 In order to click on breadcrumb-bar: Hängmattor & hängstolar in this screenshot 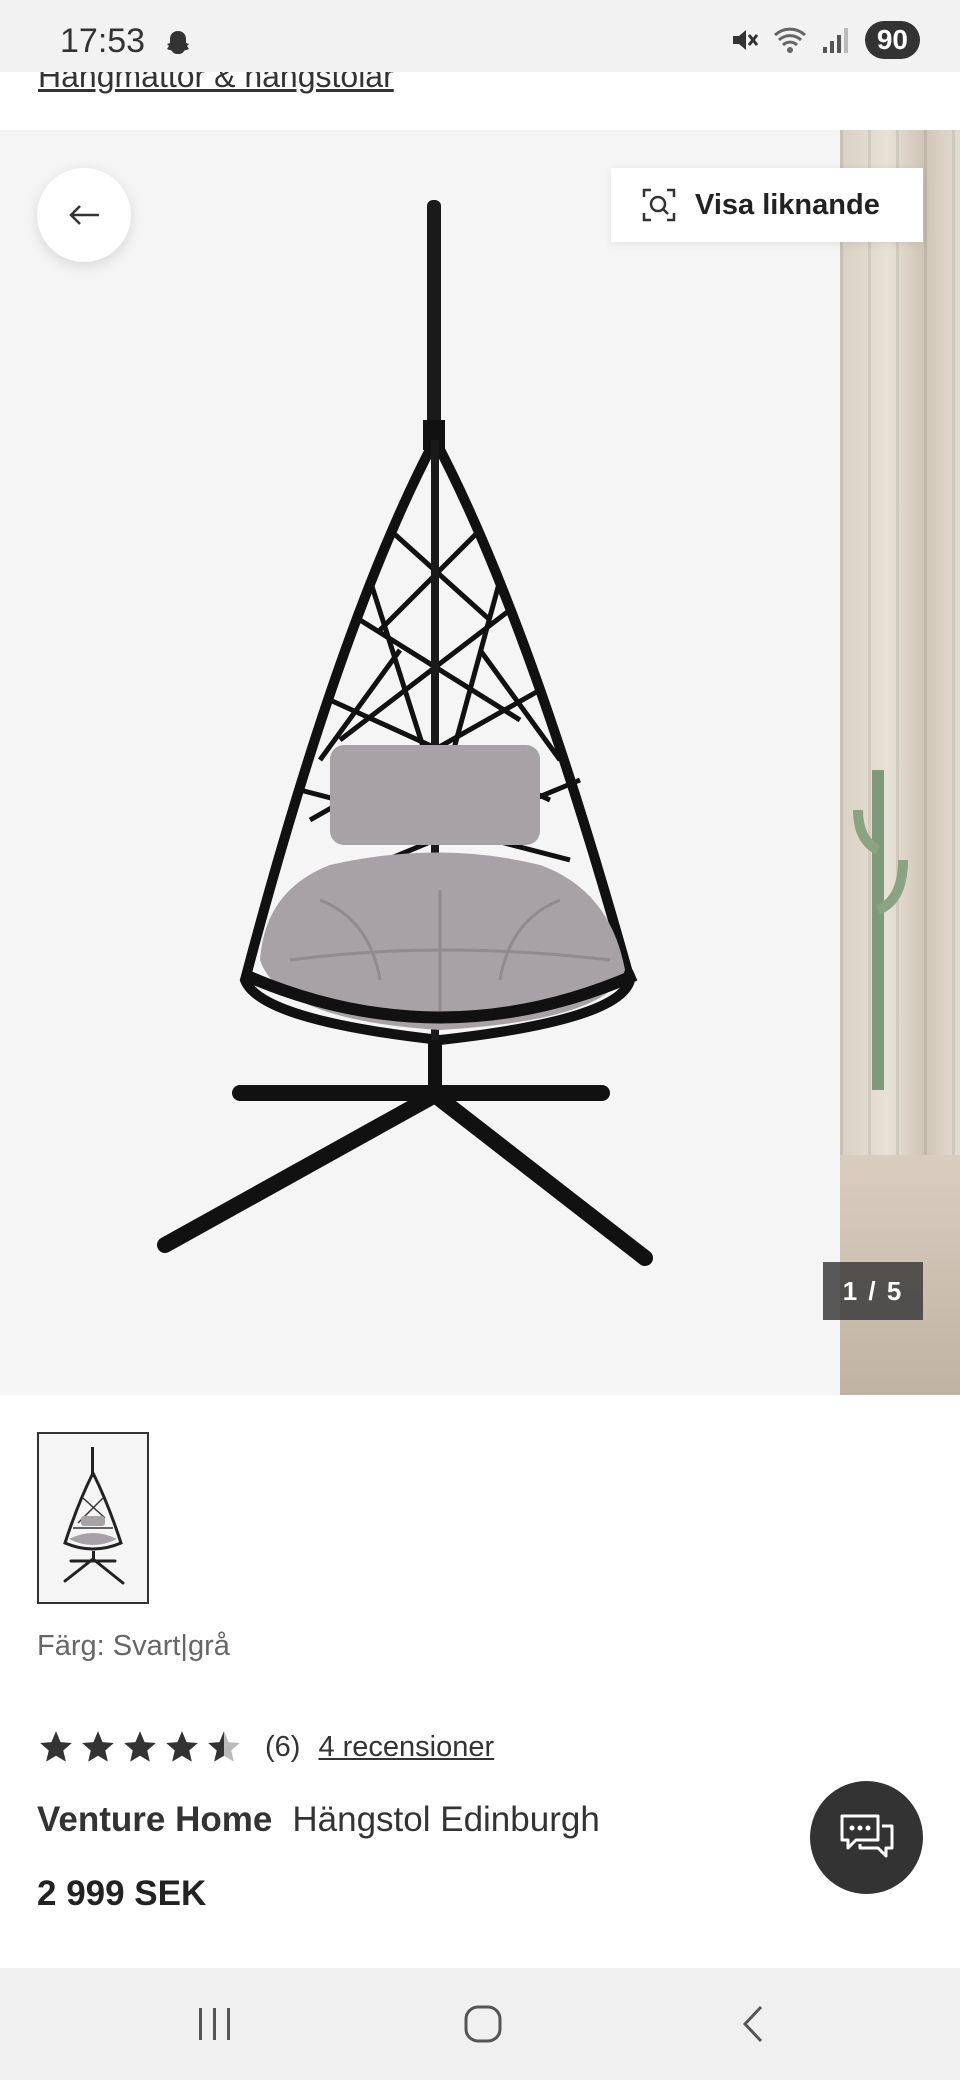, I will do `click(480, 101)`.